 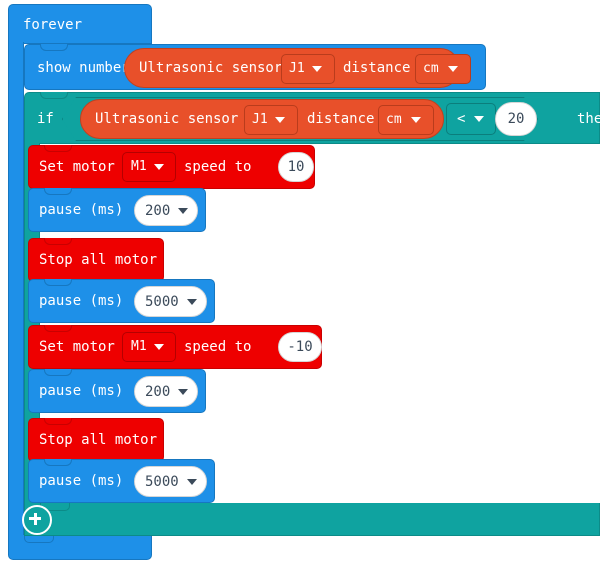 I want to click on pause-value-dropdown-2: 5000, so click(x=170, y=301).